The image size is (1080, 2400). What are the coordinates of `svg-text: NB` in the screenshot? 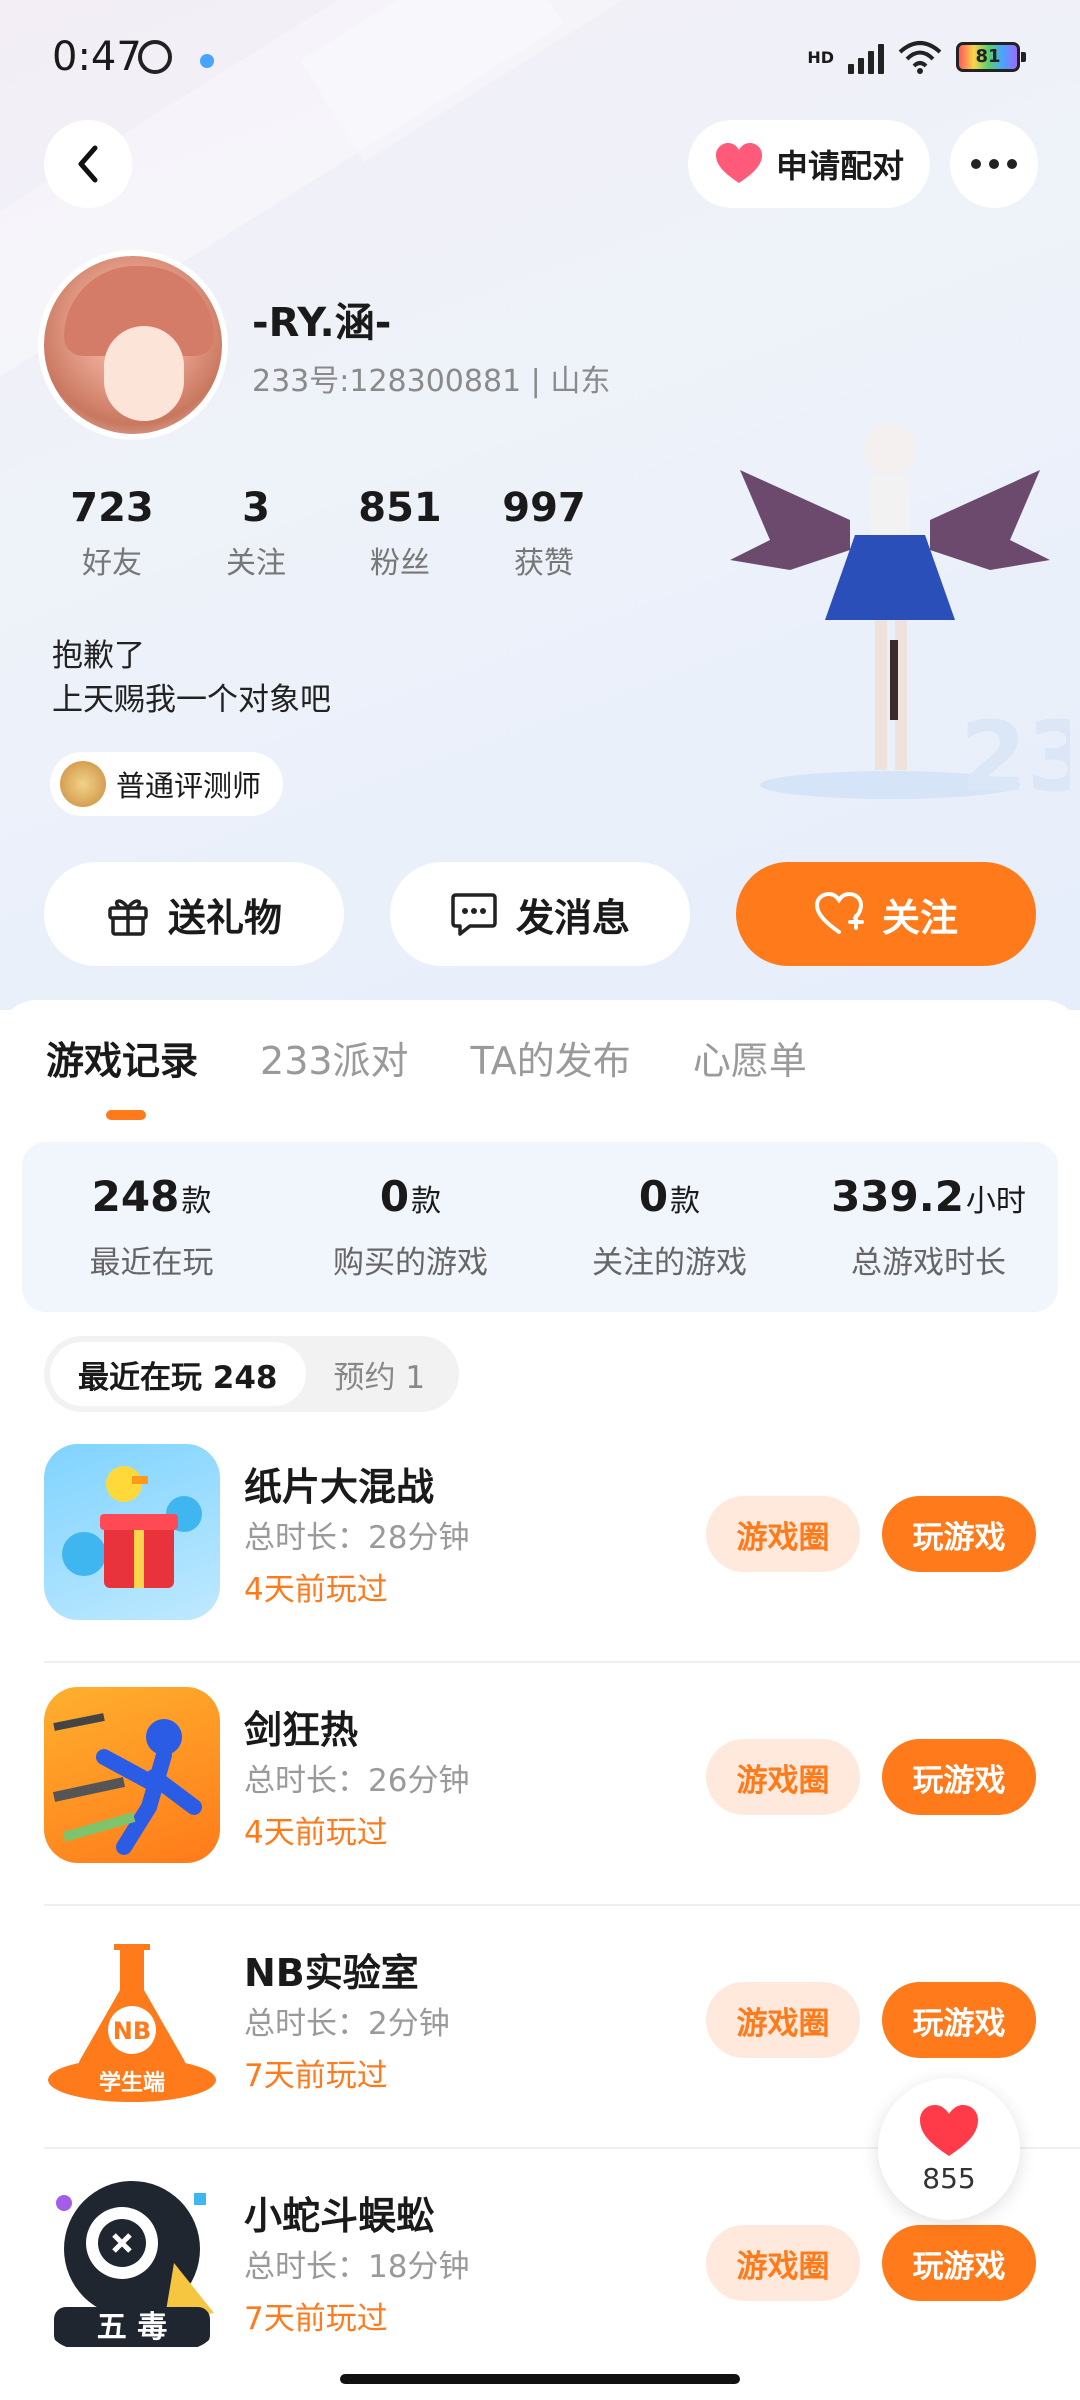 It's located at (132, 2031).